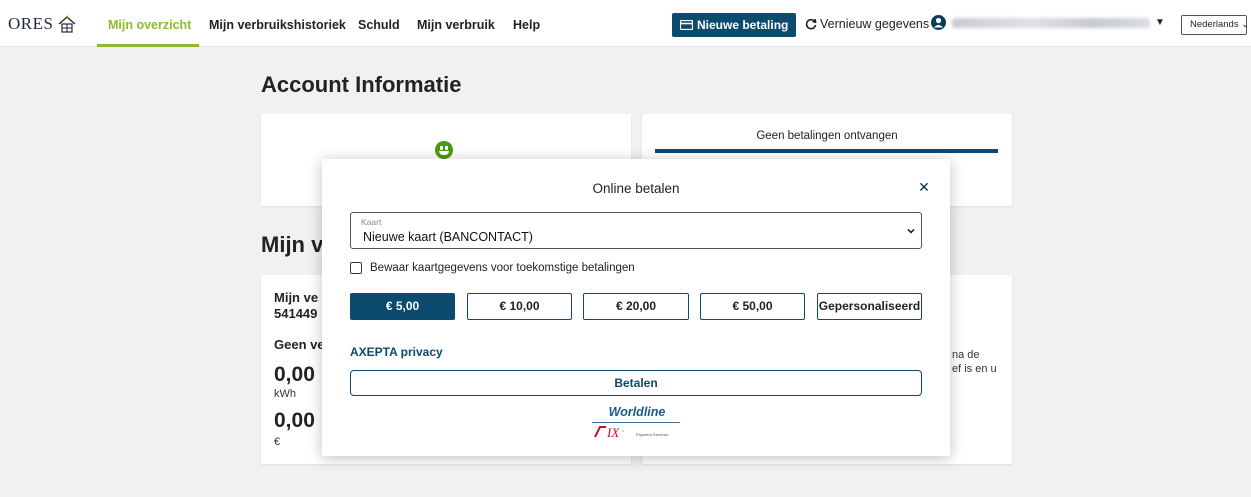 Image resolution: width=1251 pixels, height=497 pixels. I want to click on chevron-down-icon: ⌄, so click(1243, 24).